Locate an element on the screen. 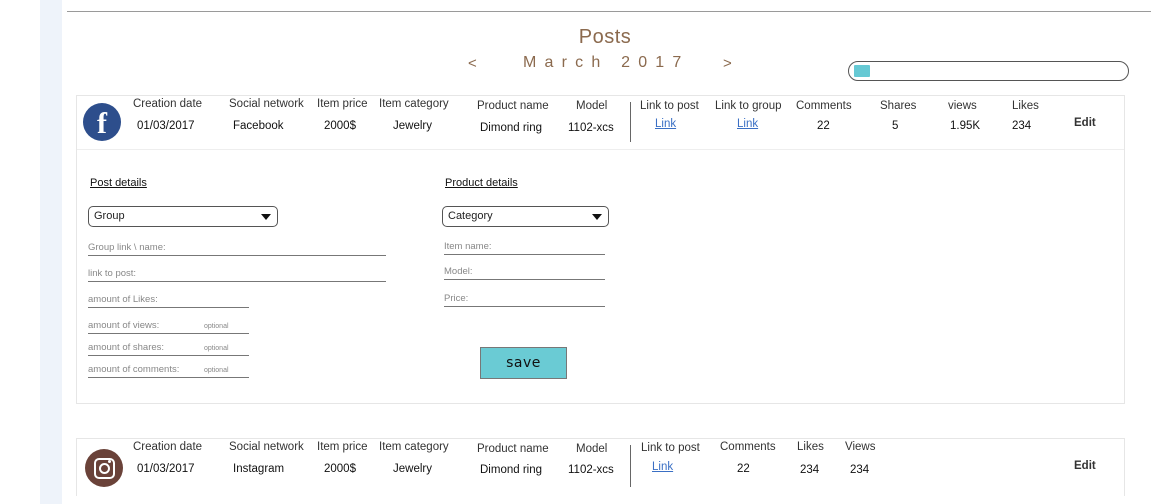 The width and height of the screenshot is (1151, 504). progress-fill is located at coordinates (862, 71).